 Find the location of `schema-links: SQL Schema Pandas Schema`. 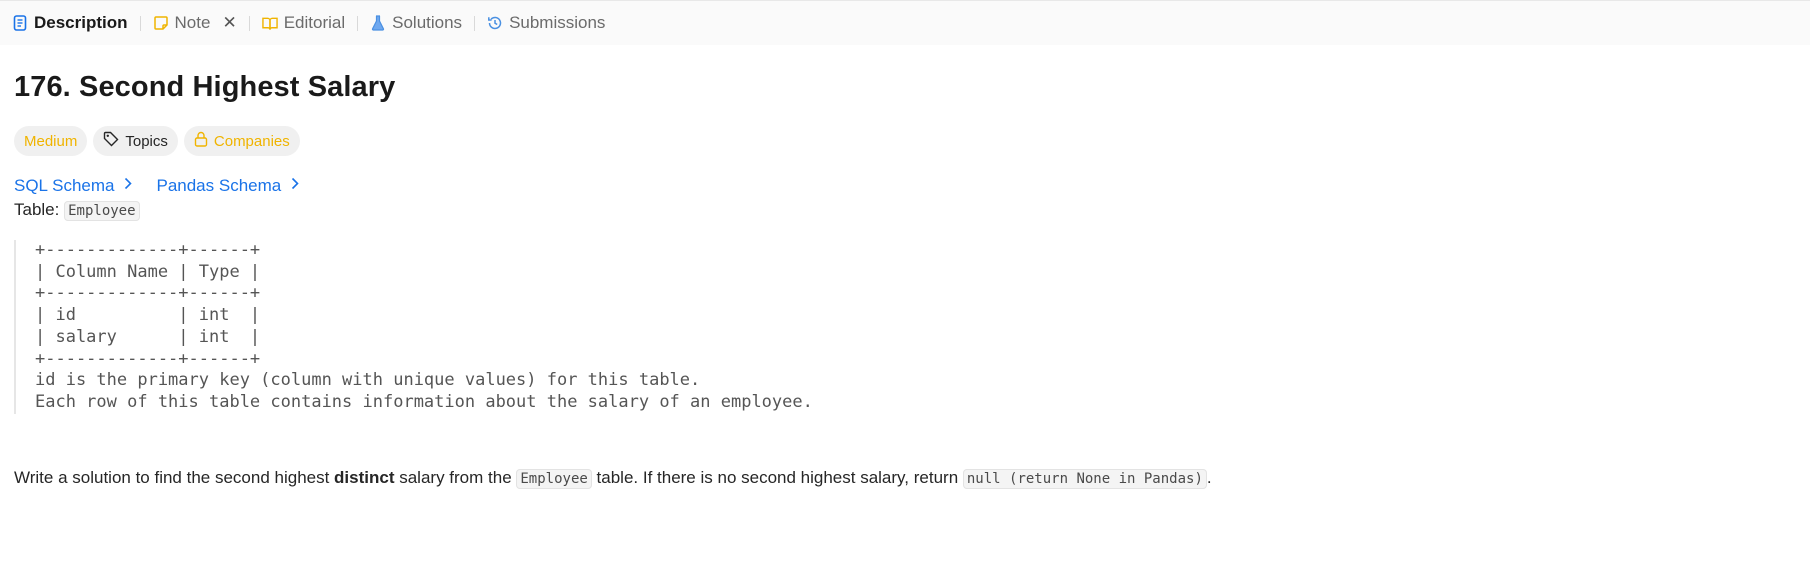

schema-links: SQL Schema Pandas Schema is located at coordinates (905, 186).